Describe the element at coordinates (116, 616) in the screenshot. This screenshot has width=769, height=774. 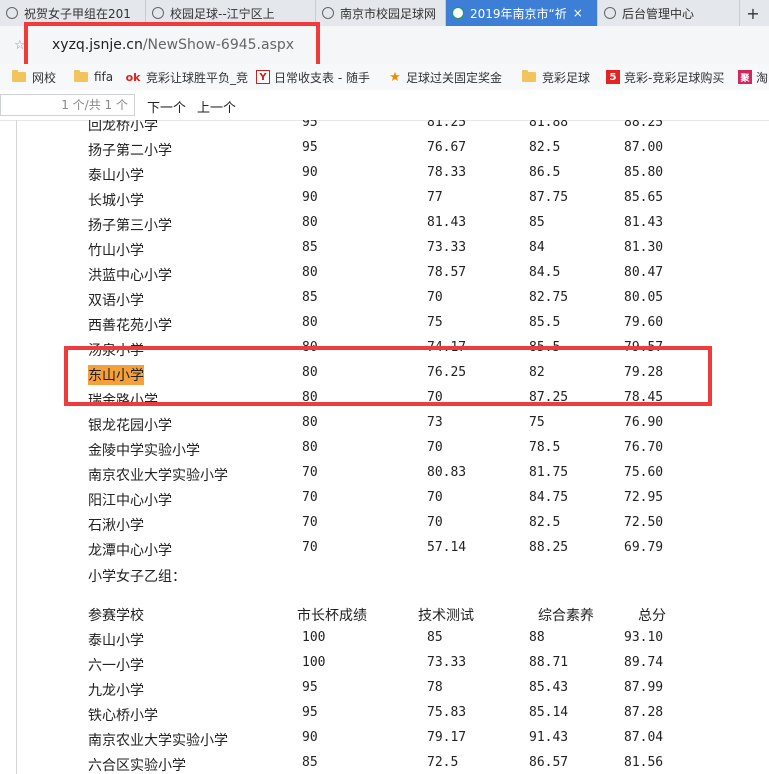
I see `header-school: 参赛学校` at that location.